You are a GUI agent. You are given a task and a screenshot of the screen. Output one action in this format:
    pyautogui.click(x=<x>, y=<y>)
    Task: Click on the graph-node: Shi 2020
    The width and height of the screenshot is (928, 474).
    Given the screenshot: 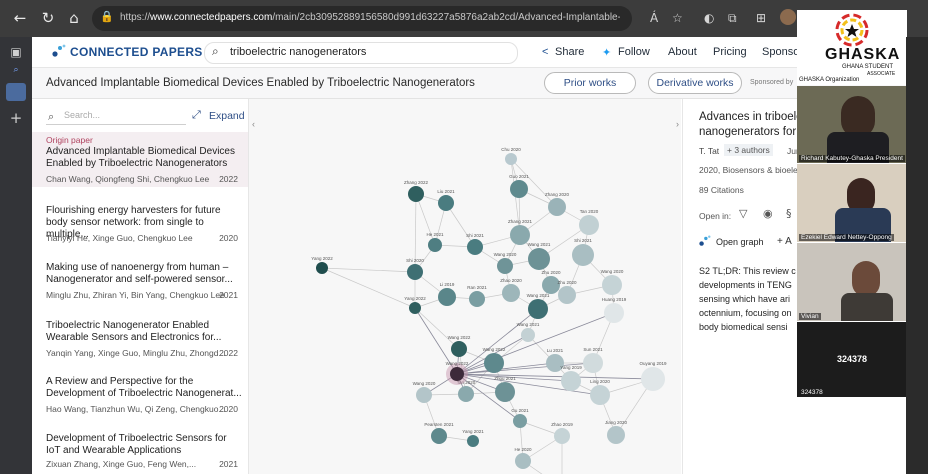 What is the action you would take?
    pyautogui.click(x=415, y=269)
    